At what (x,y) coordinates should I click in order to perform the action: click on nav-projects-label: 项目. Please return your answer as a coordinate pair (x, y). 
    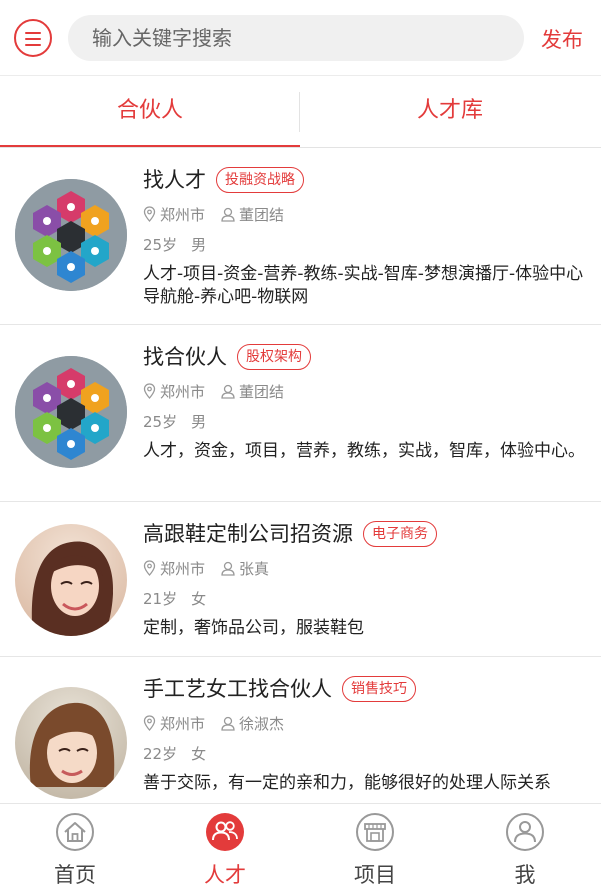
    Looking at the image, I should click on (375, 874).